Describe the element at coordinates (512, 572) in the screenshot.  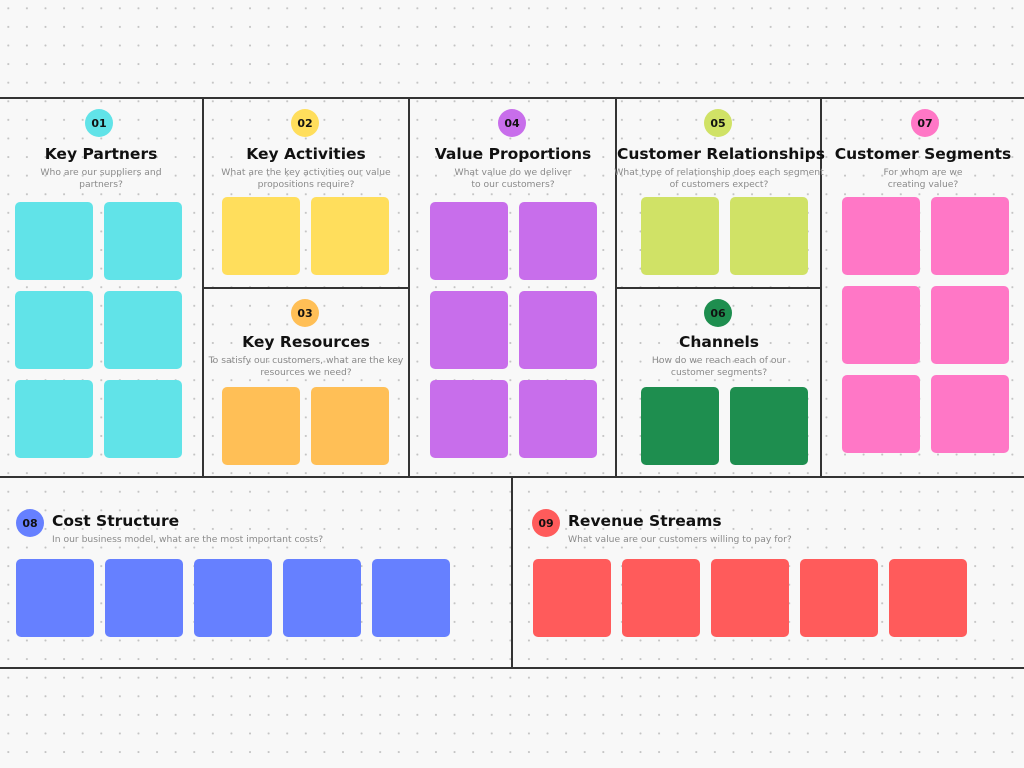
I see `grid-divider-bottom` at that location.